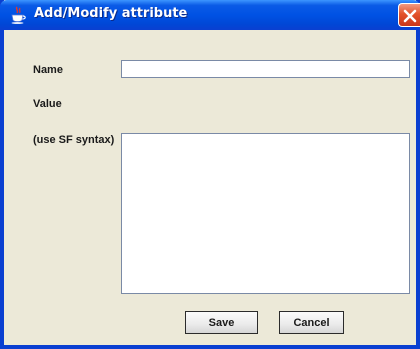 The image size is (420, 349). I want to click on window-title: Add/Modify attribute, so click(111, 13).